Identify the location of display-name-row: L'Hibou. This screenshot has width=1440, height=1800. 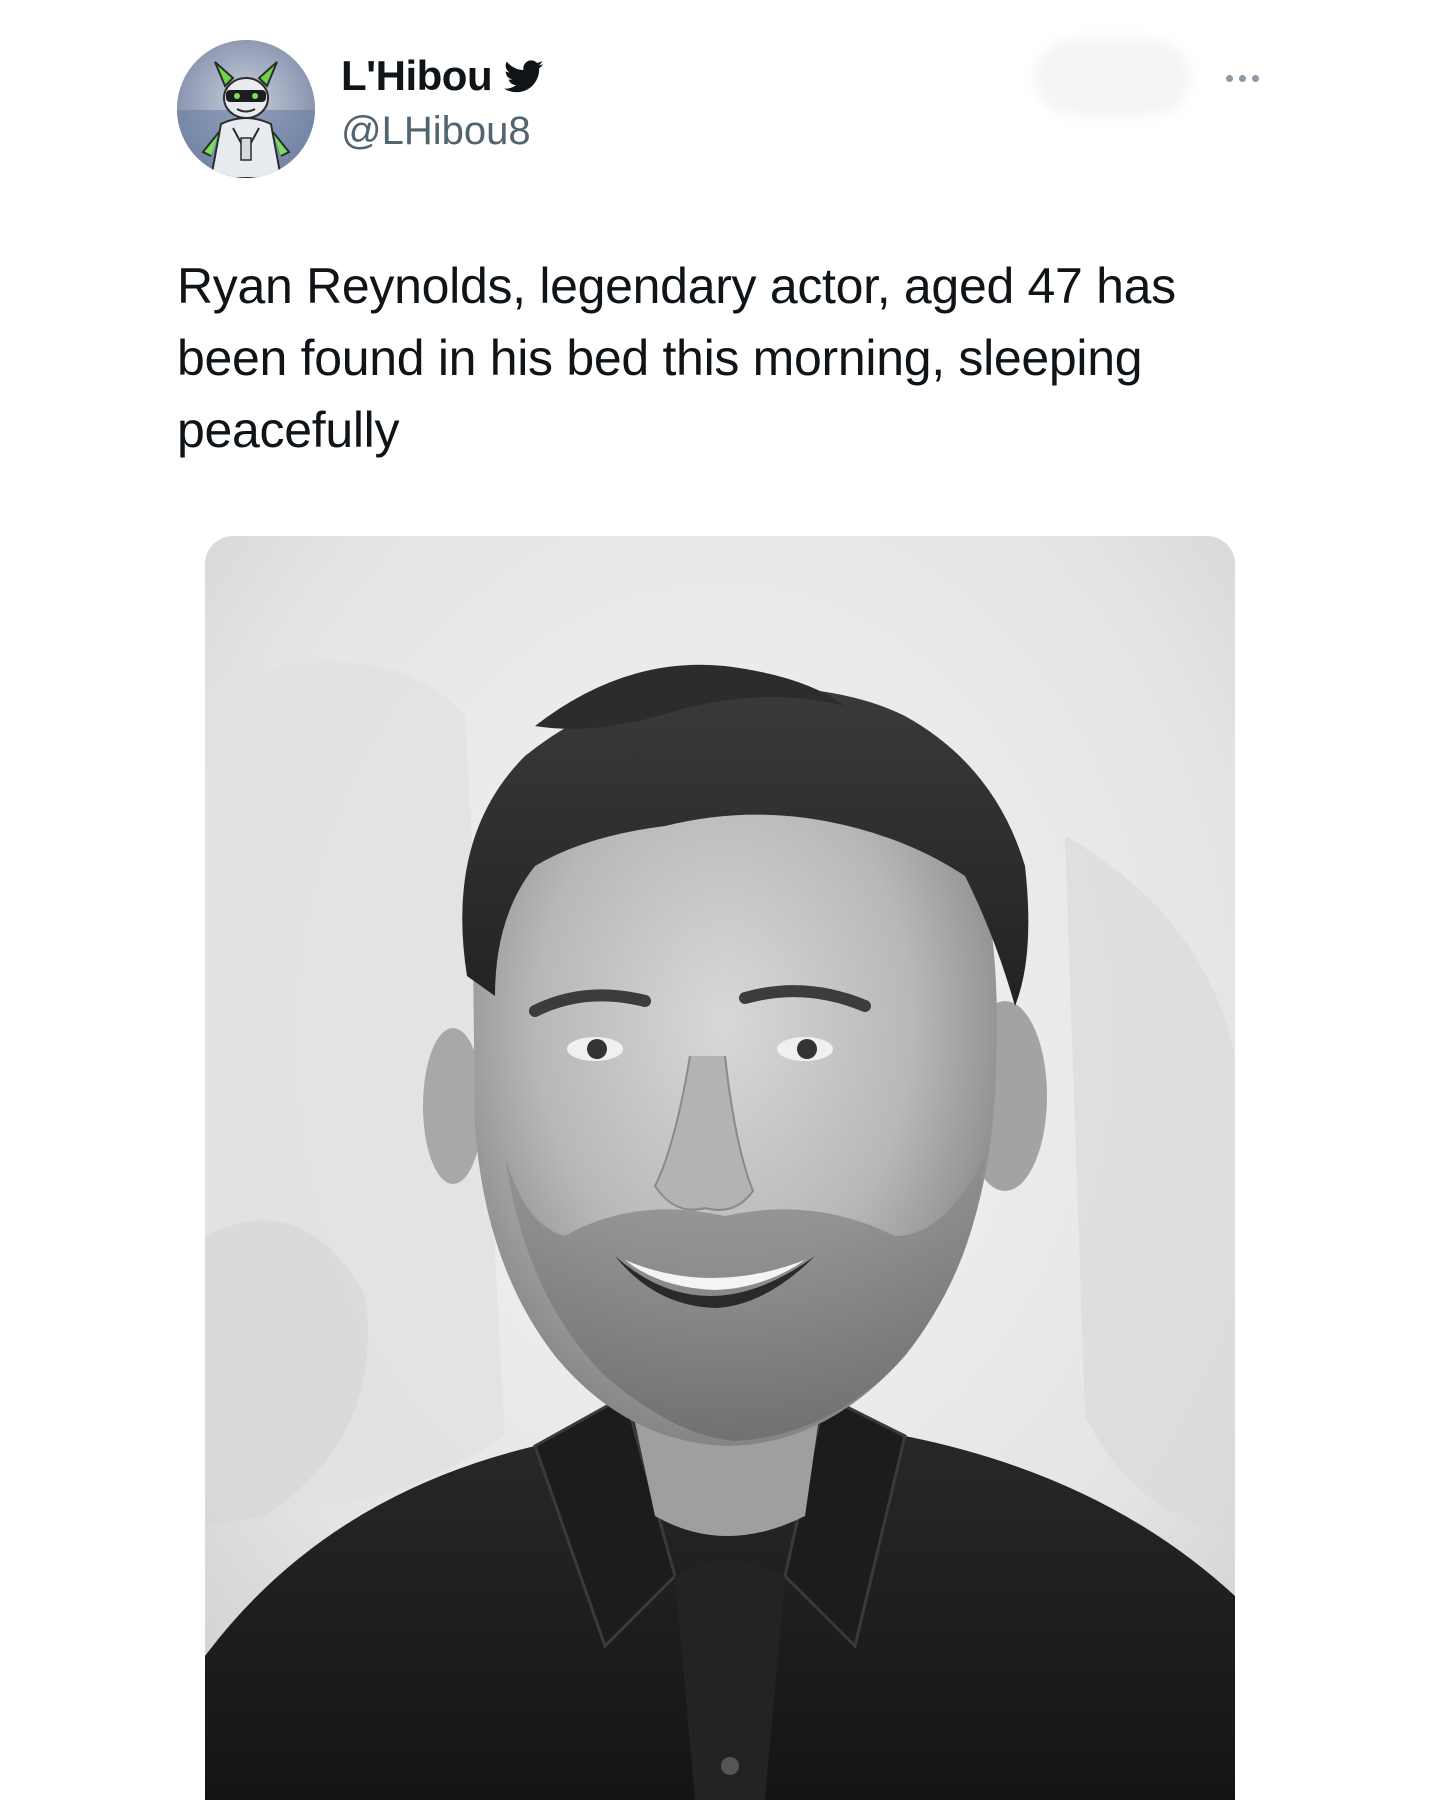
(442, 76).